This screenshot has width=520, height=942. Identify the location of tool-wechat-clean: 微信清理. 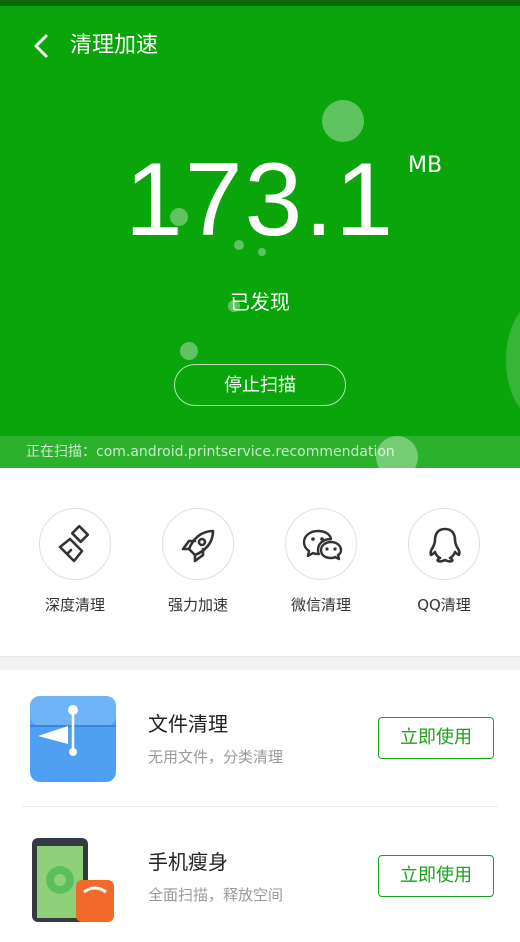
(321, 568).